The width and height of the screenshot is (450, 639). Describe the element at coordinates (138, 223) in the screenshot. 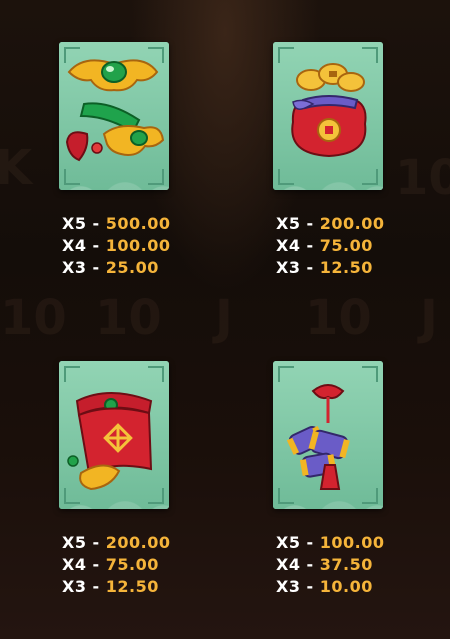

I see `payout-value: 500.00` at that location.